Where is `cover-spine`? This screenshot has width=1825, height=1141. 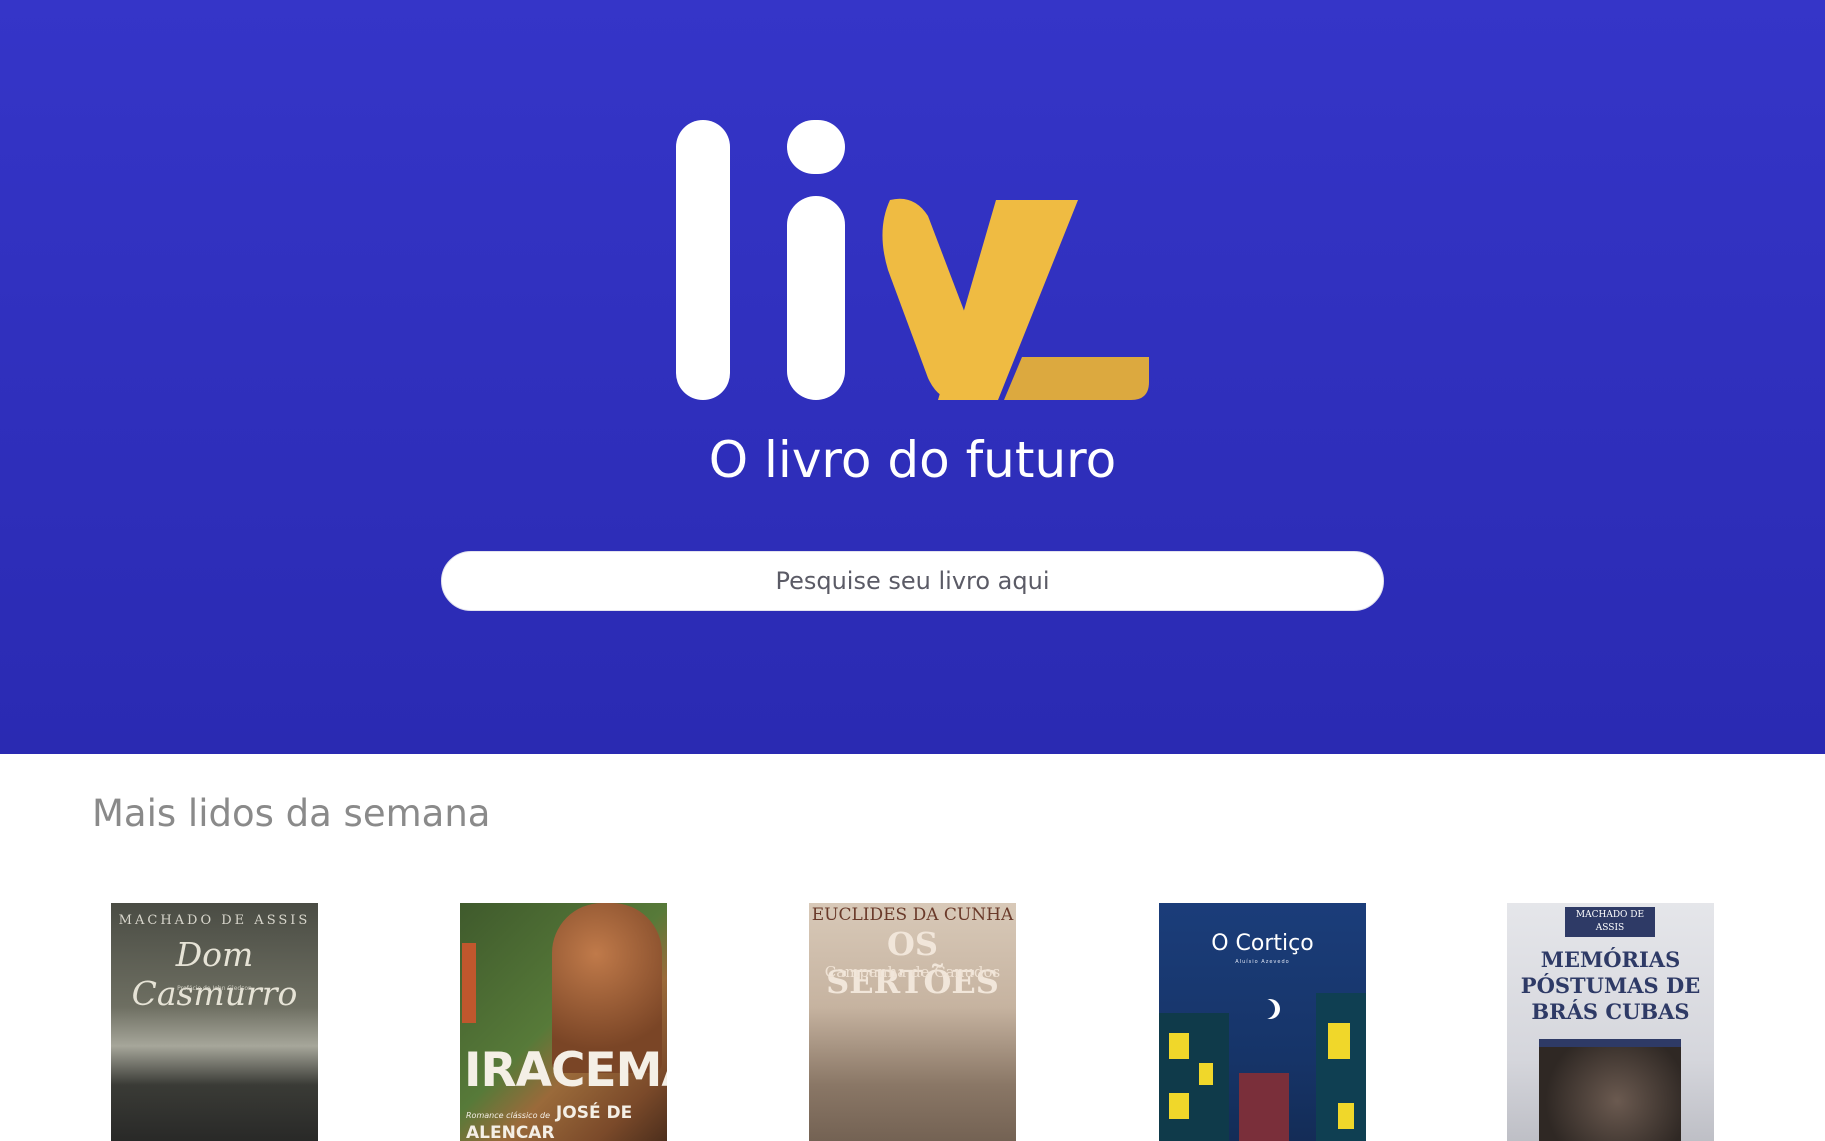 cover-spine is located at coordinates (469, 983).